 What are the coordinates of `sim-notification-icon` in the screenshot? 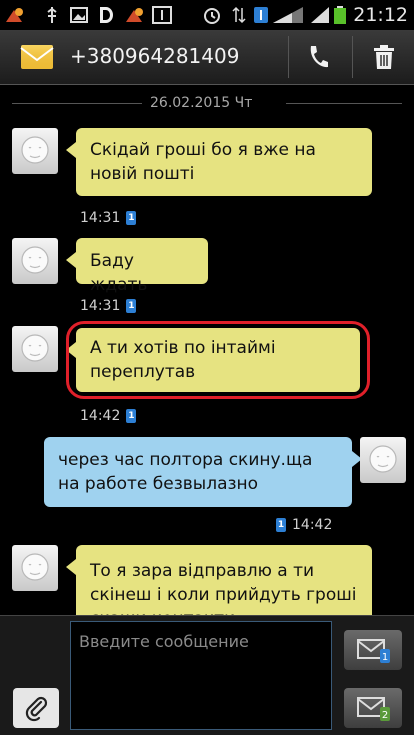 It's located at (162, 15).